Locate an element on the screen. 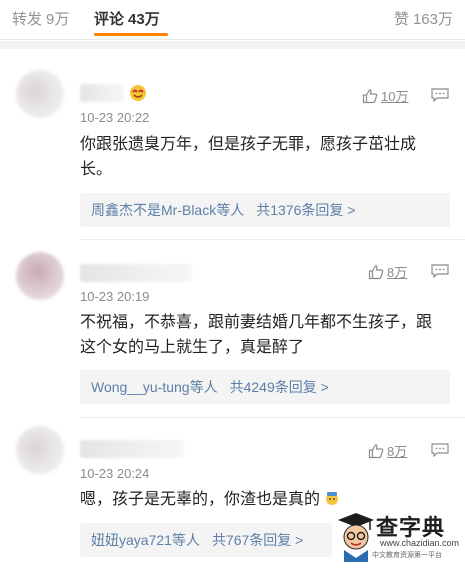 Image resolution: width=465 pixels, height=572 pixels. like-button: 8万 is located at coordinates (387, 450).